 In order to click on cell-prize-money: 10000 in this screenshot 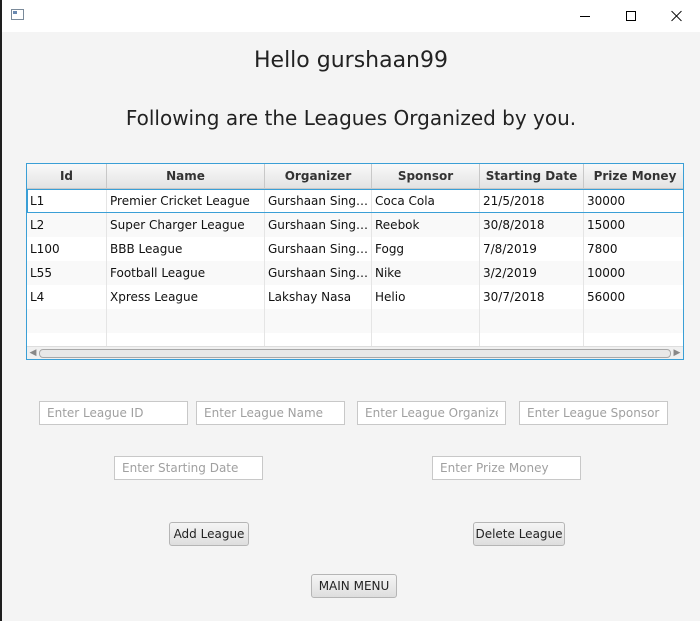, I will do `click(633, 273)`.